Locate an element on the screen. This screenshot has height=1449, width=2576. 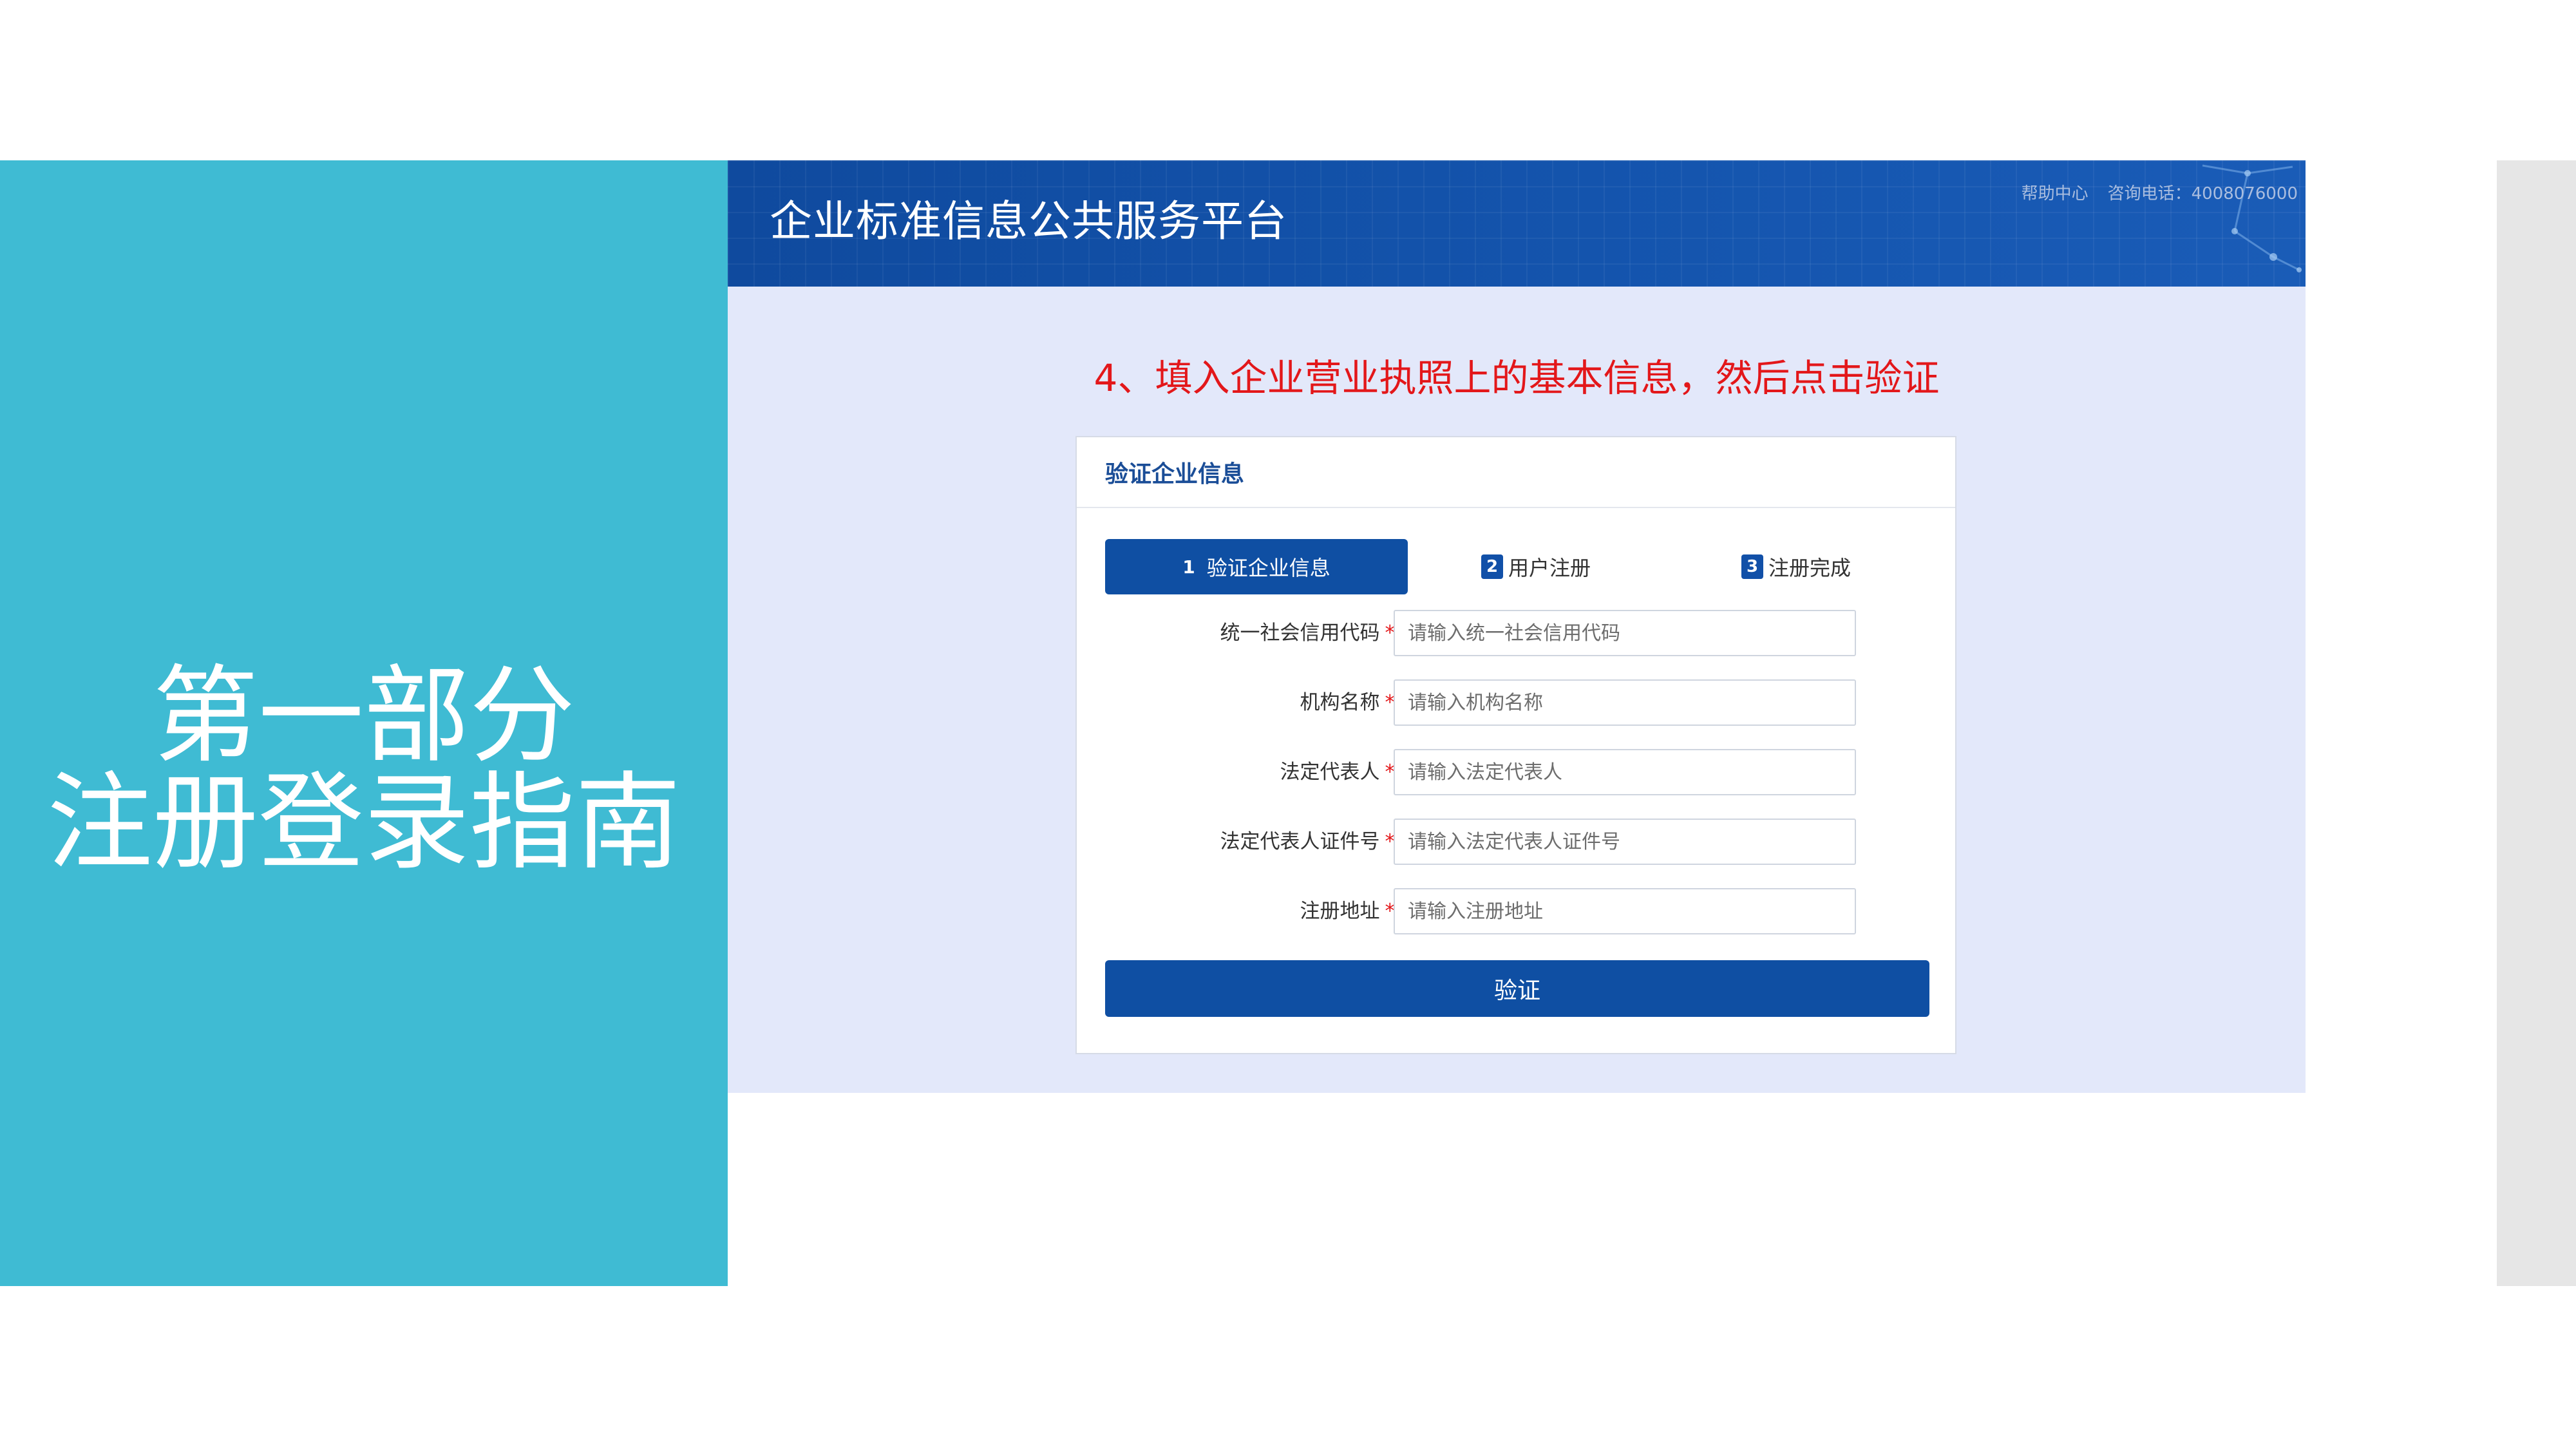
credit-code-label: 统一社会信用代码 * is located at coordinates (1251, 633).